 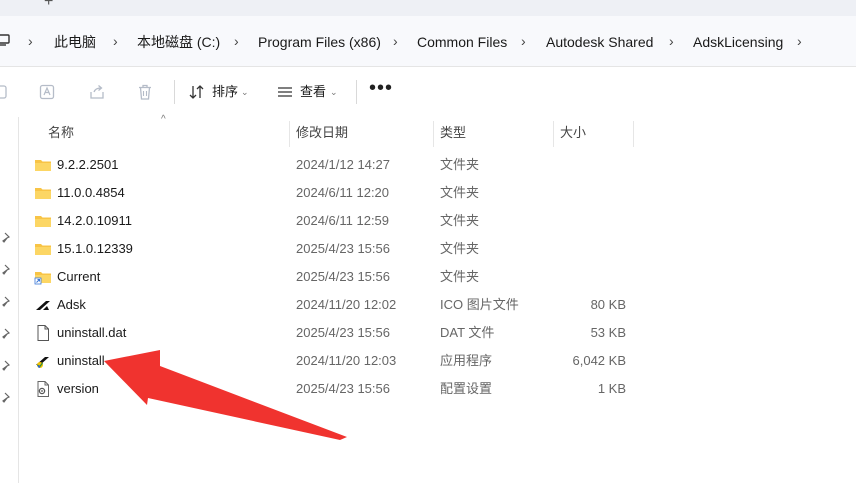 I want to click on breadcrumb-common-files: Common Files, so click(x=462, y=42).